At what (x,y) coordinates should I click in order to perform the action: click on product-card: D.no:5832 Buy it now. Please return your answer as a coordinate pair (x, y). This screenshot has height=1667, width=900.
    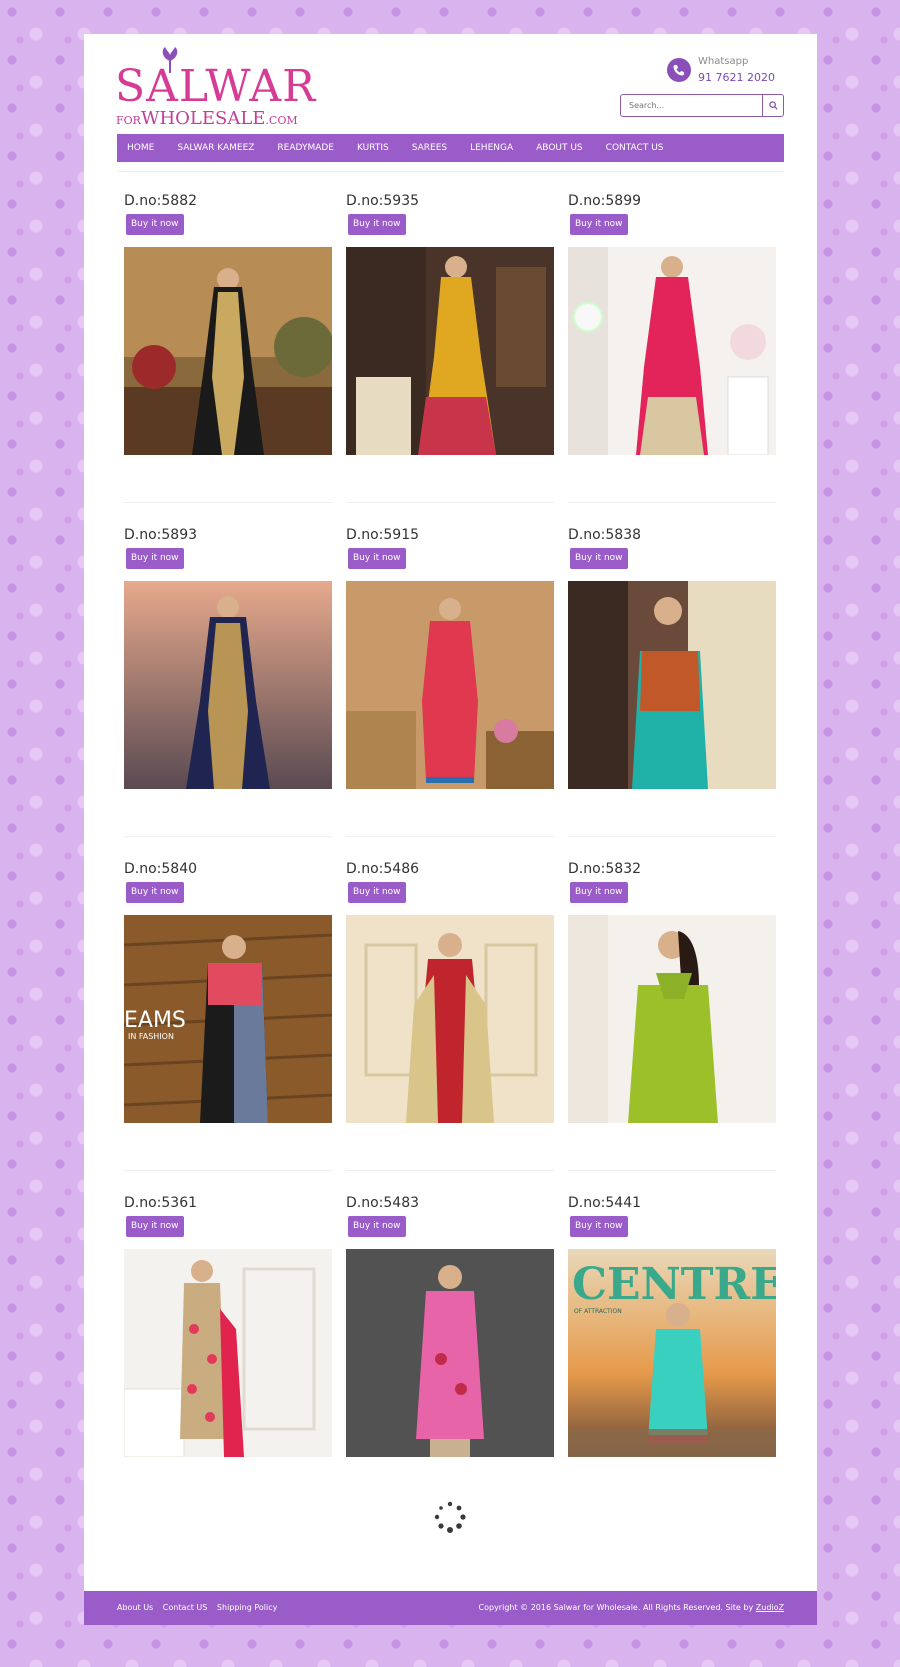
    Looking at the image, I should click on (672, 1015).